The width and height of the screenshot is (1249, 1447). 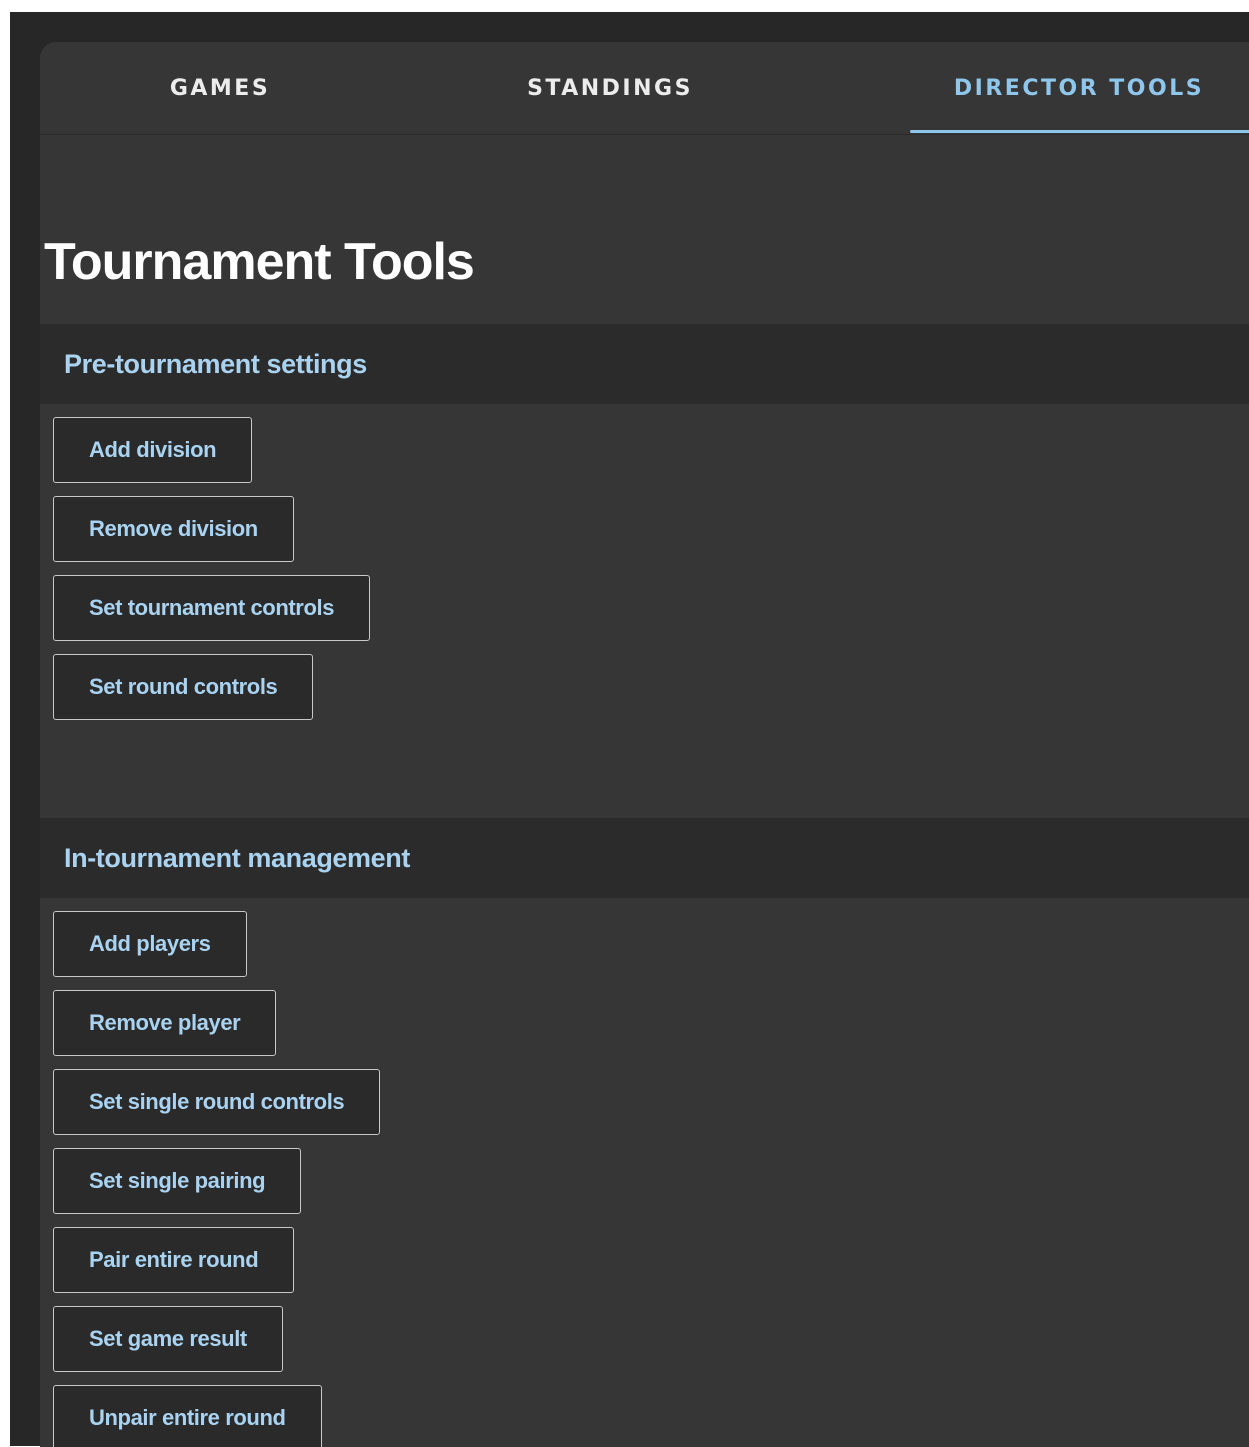 I want to click on active-tab-indicator, so click(x=1079, y=131).